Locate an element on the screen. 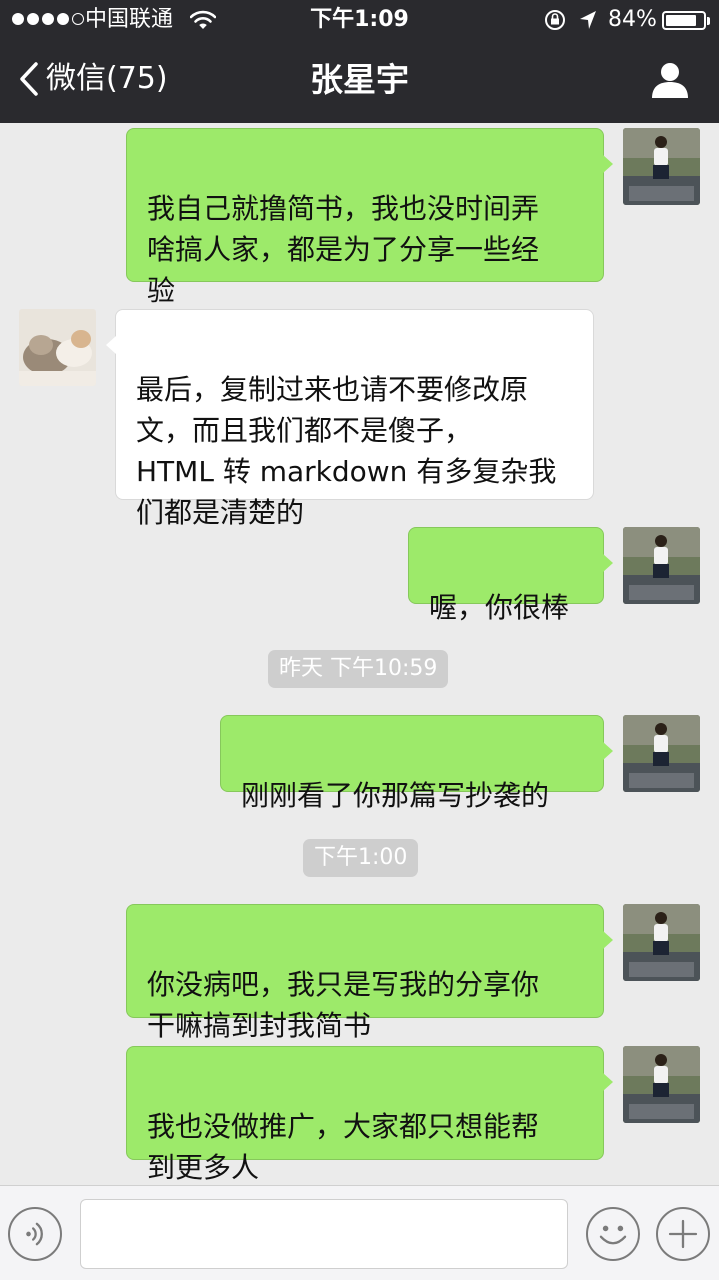 The width and height of the screenshot is (719, 1280). input-bar is located at coordinates (359, 1232).